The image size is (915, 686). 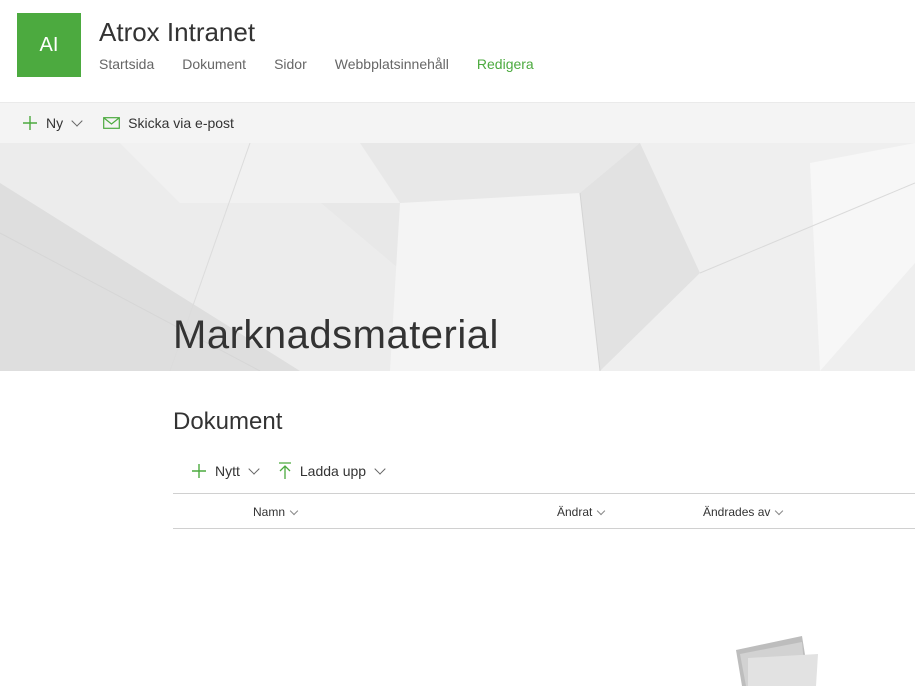 What do you see at coordinates (505, 64) in the screenshot?
I see `nav-redigera: Redigera` at bounding box center [505, 64].